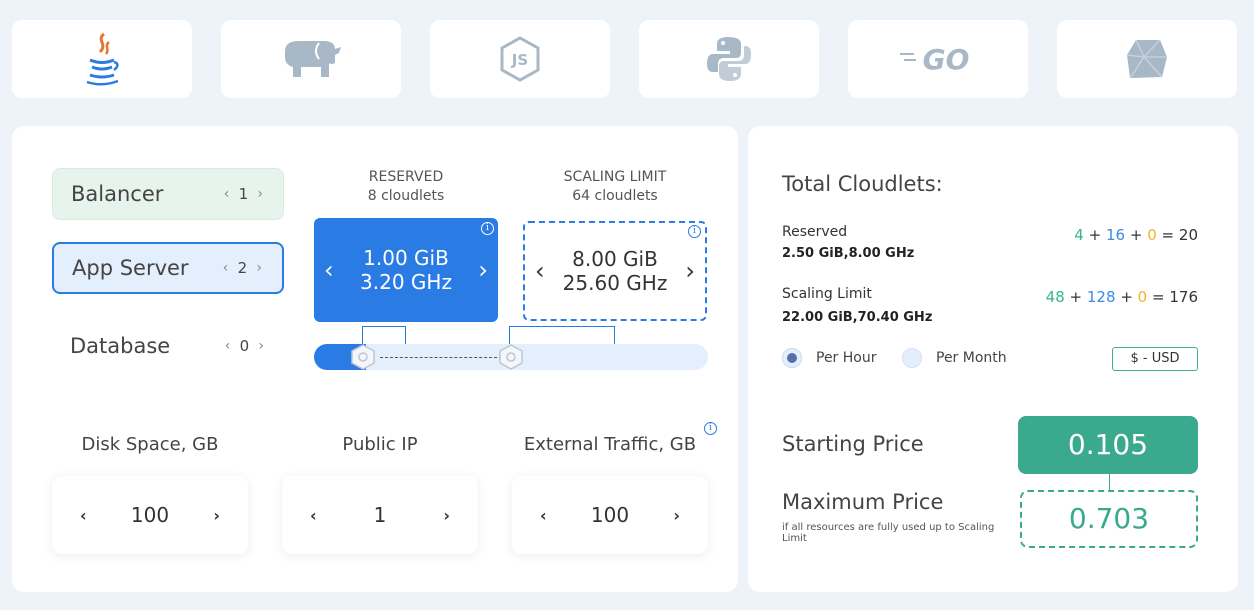 This screenshot has height=610, width=1254. I want to click on per-month-radio: Per Month, so click(954, 358).